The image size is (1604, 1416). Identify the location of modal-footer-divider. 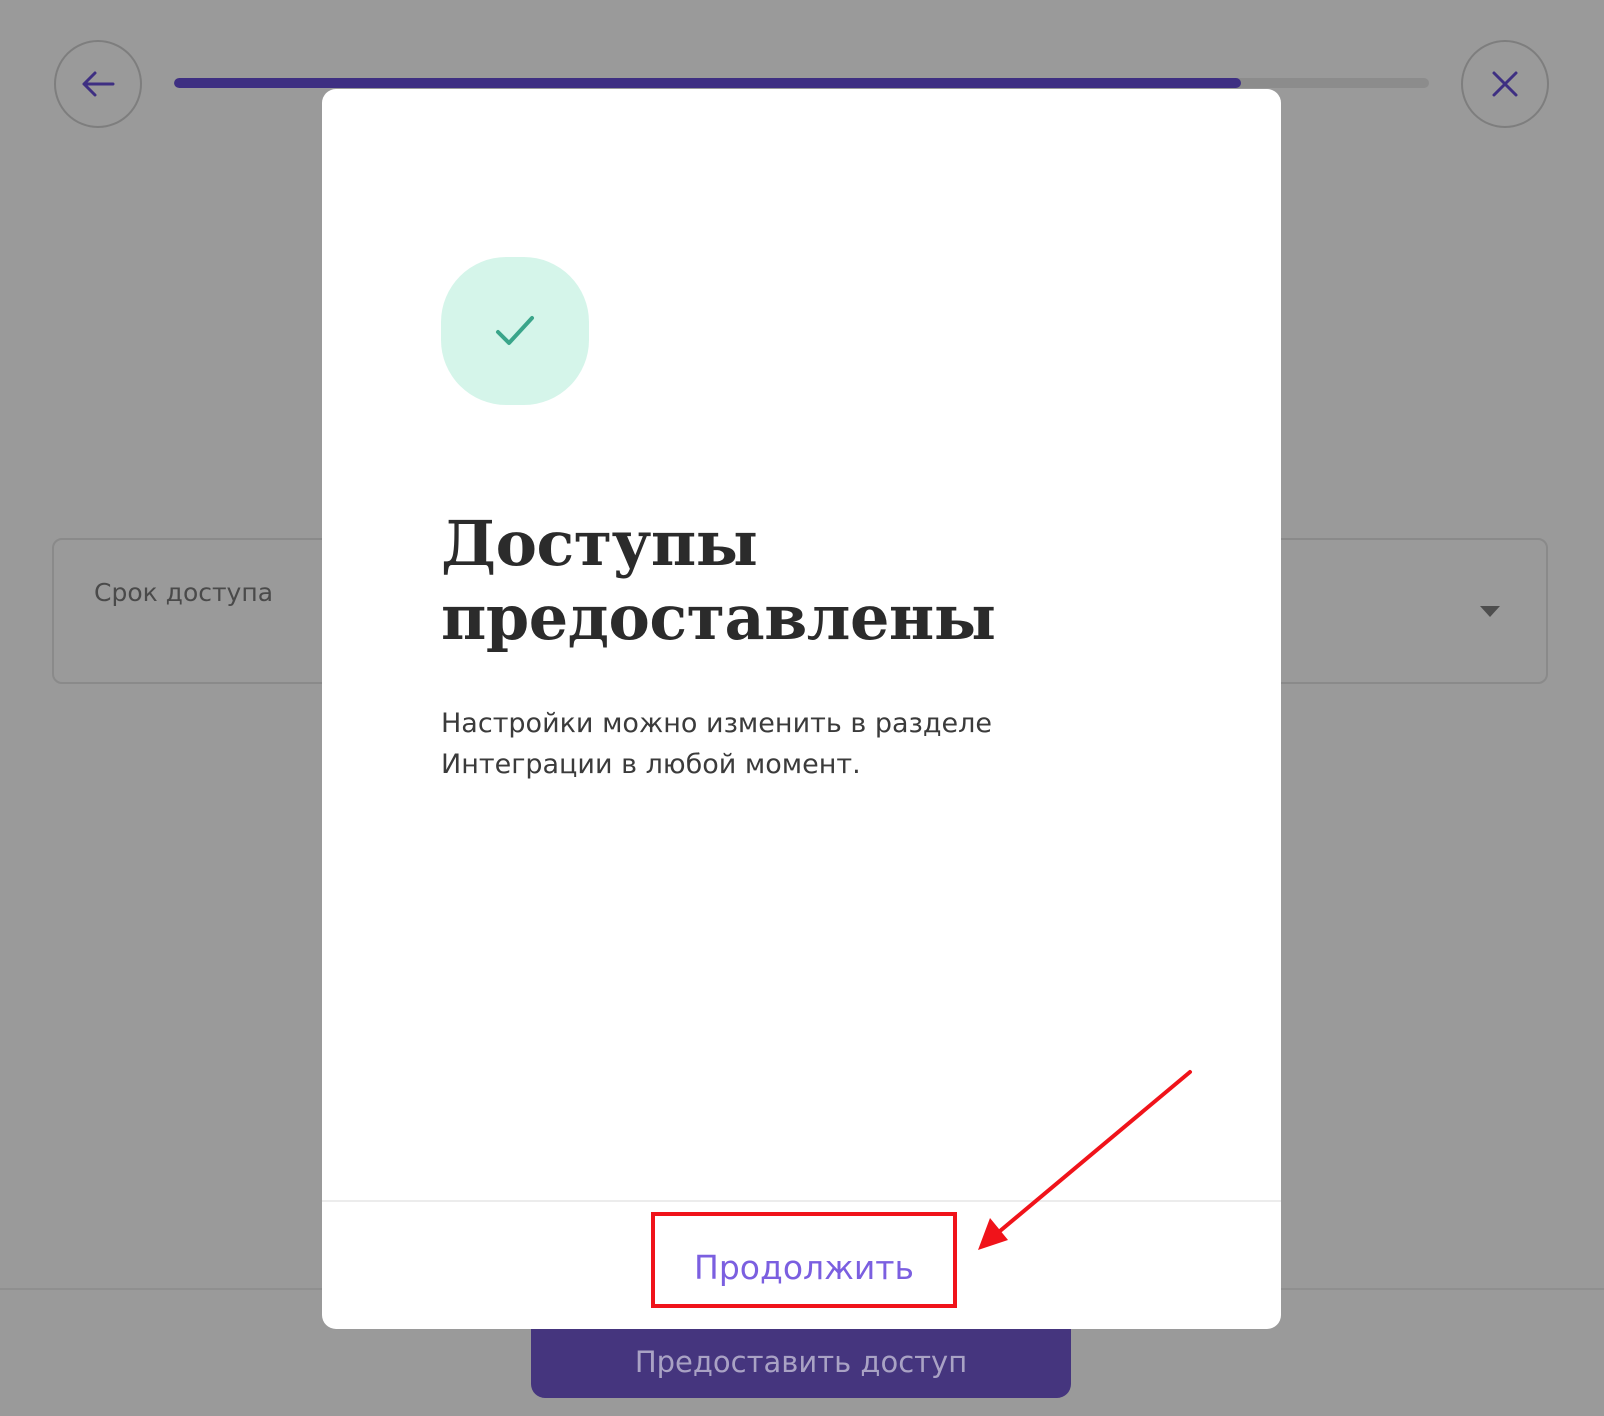
(801, 1201).